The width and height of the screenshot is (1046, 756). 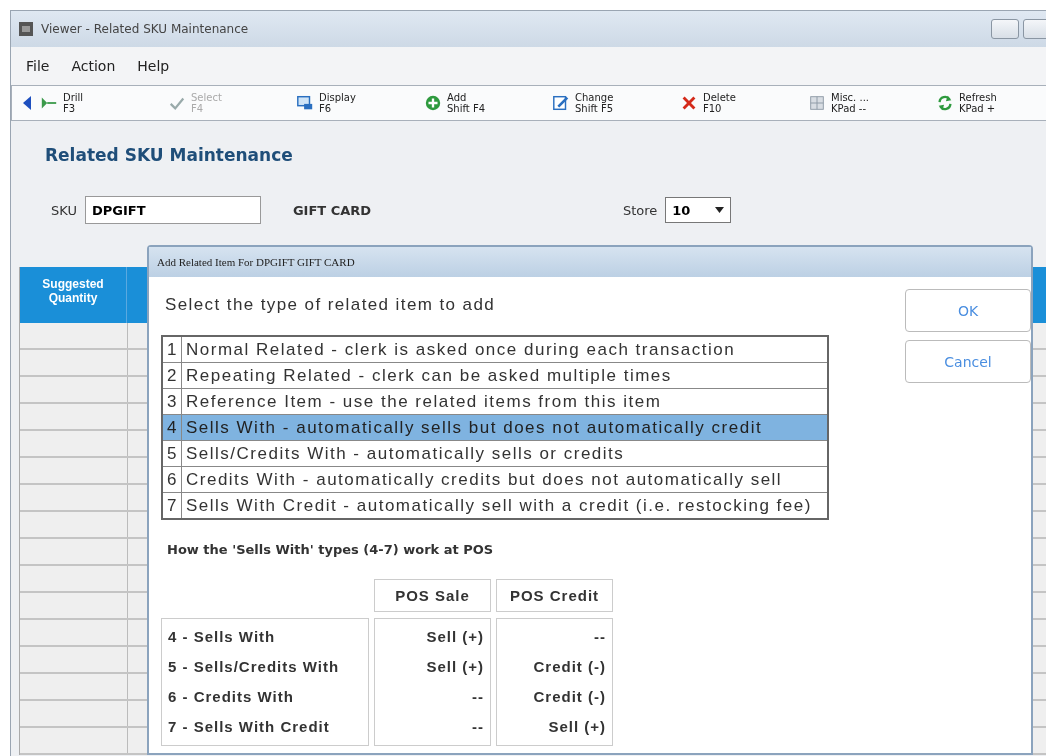 I want to click on page-heading: Related SKU Maintenance, so click(x=169, y=155).